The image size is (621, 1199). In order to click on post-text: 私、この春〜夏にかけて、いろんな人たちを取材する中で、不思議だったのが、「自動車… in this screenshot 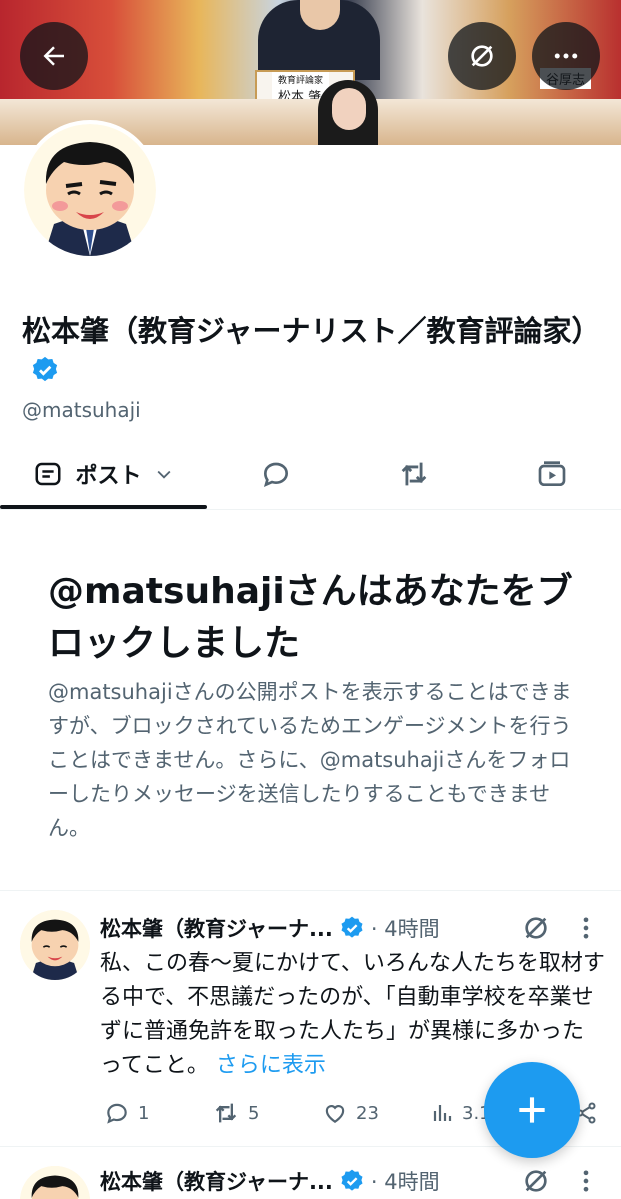, I will do `click(352, 1014)`.